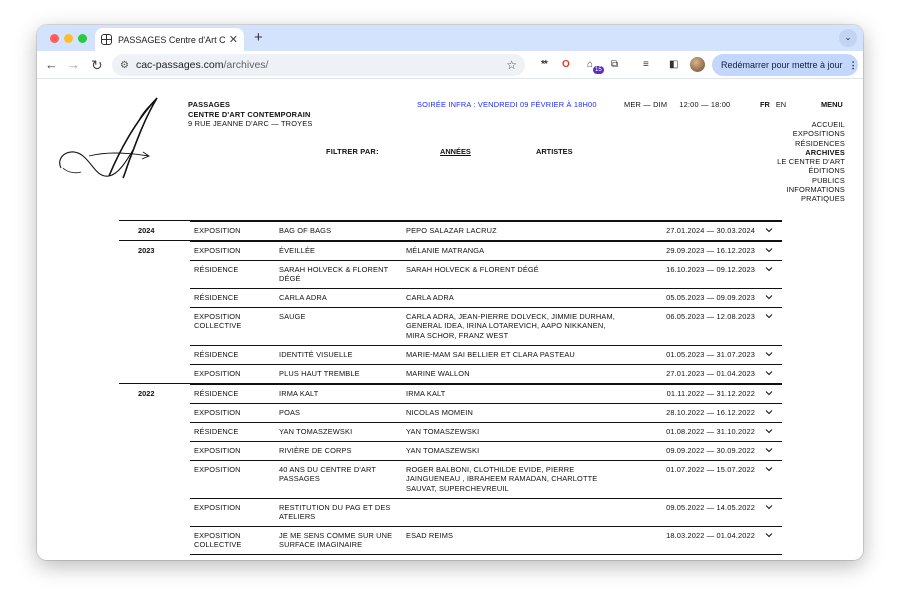 This screenshot has height=608, width=900. Describe the element at coordinates (673, 65) in the screenshot. I see `side-panel-icon: ◧` at that location.